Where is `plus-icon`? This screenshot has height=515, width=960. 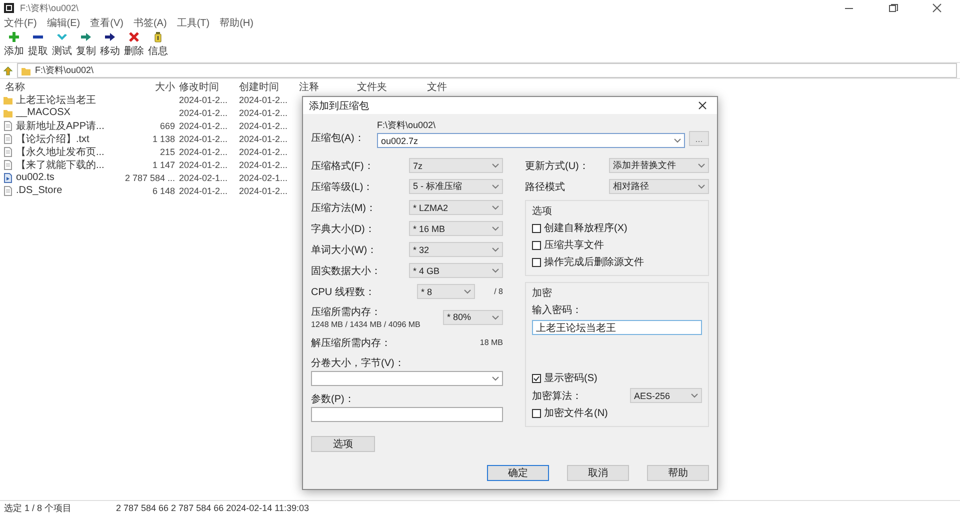
plus-icon is located at coordinates (14, 37).